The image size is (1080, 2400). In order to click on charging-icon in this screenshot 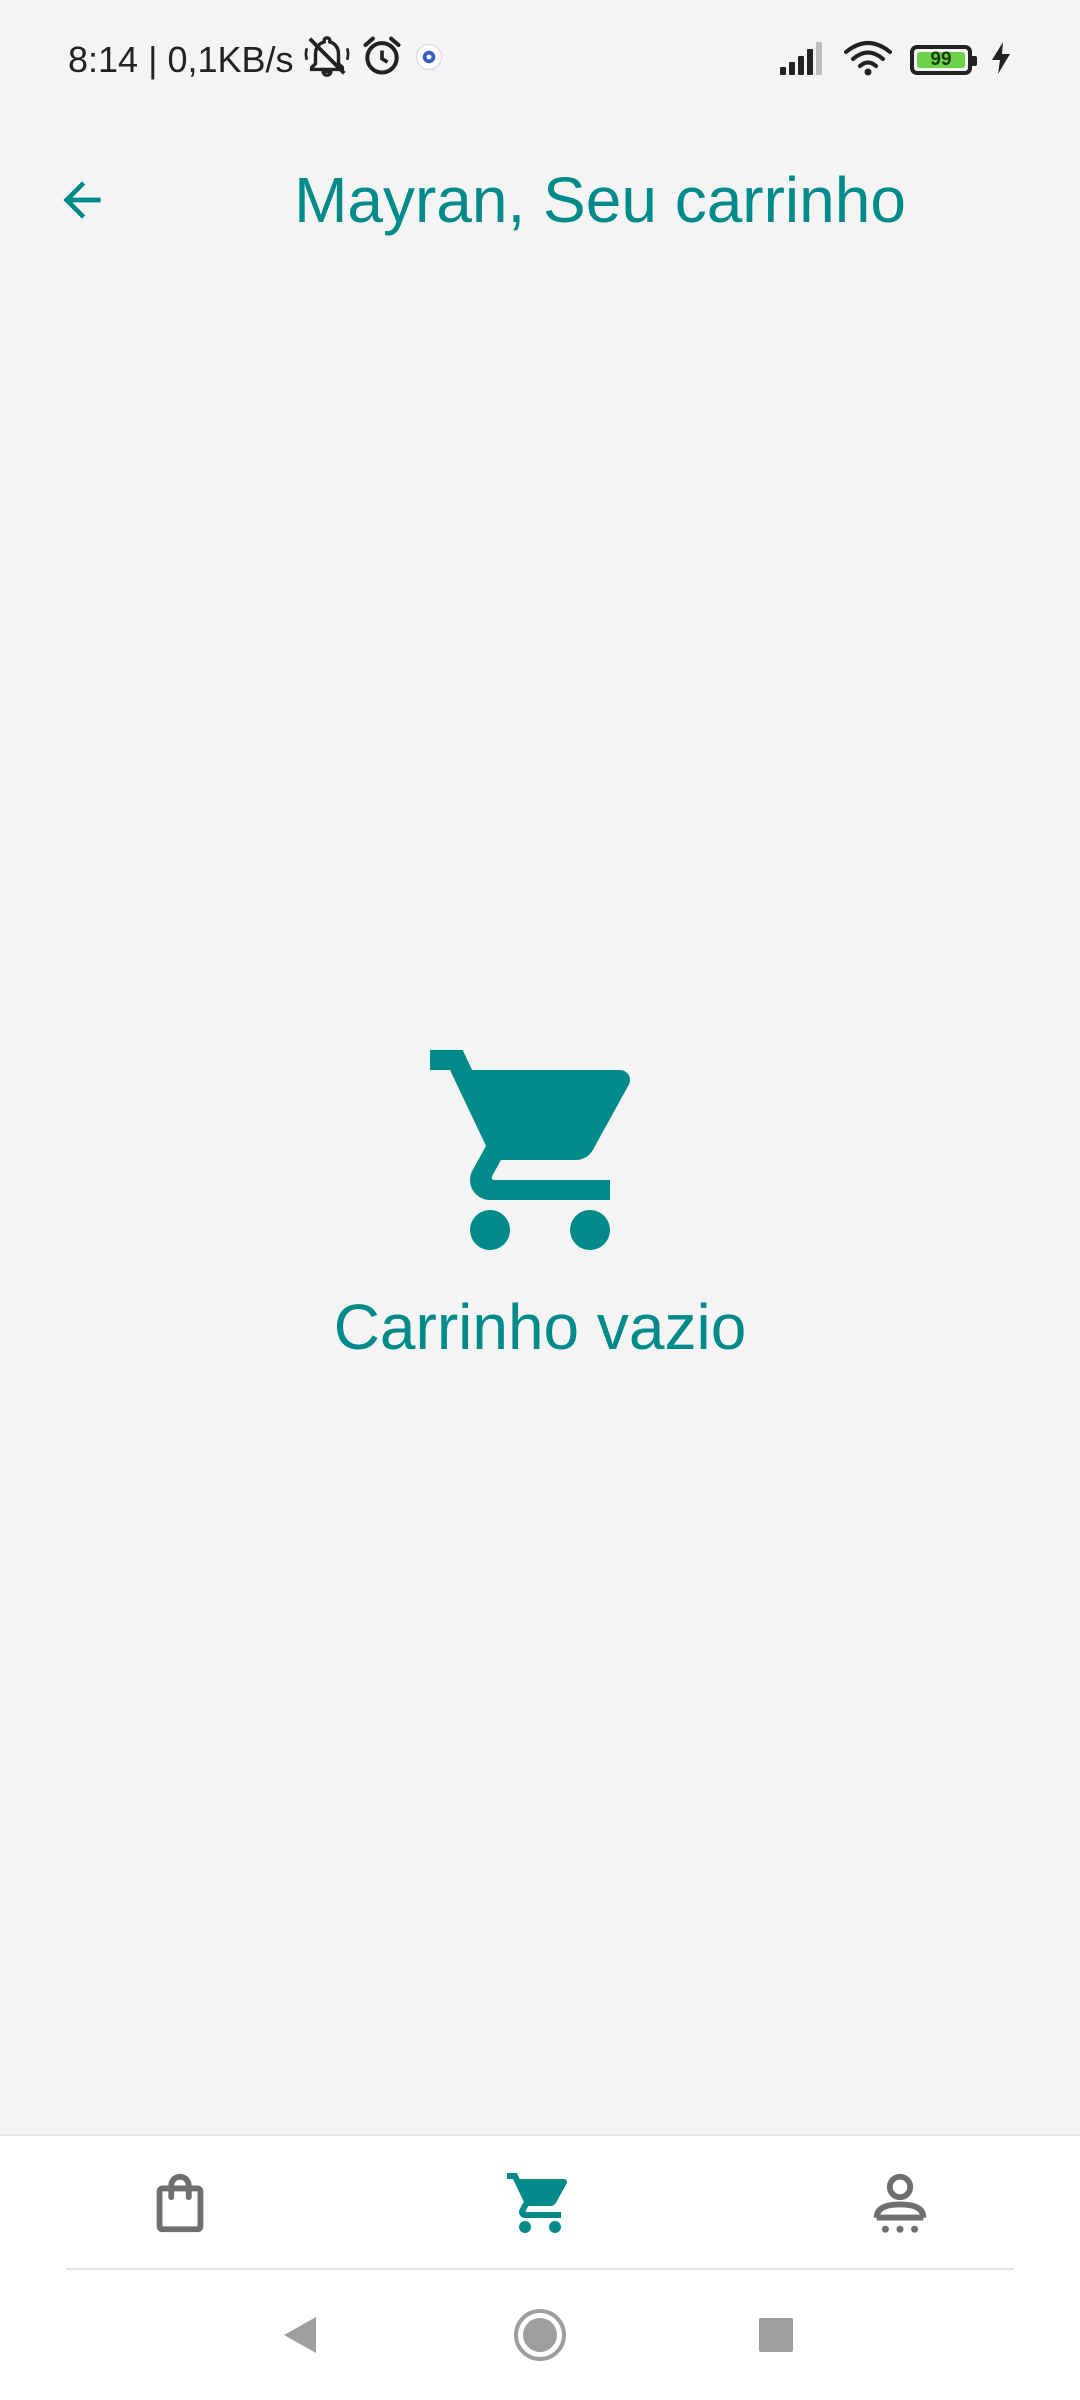, I will do `click(1001, 60)`.